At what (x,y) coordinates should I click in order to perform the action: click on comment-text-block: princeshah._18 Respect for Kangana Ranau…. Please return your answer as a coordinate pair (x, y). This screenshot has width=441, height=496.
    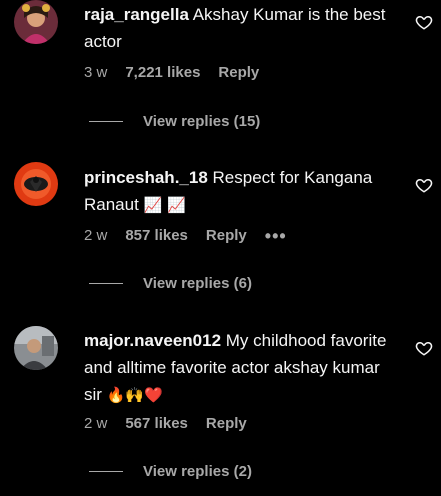
    Looking at the image, I should click on (243, 191).